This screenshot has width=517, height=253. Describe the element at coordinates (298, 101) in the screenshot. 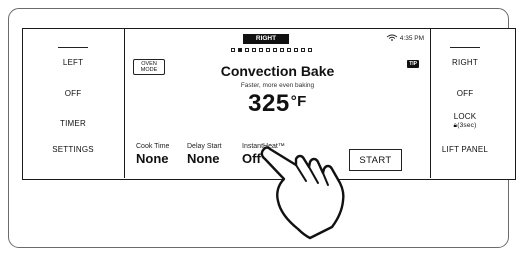

I see `temperature-unit: °F` at that location.